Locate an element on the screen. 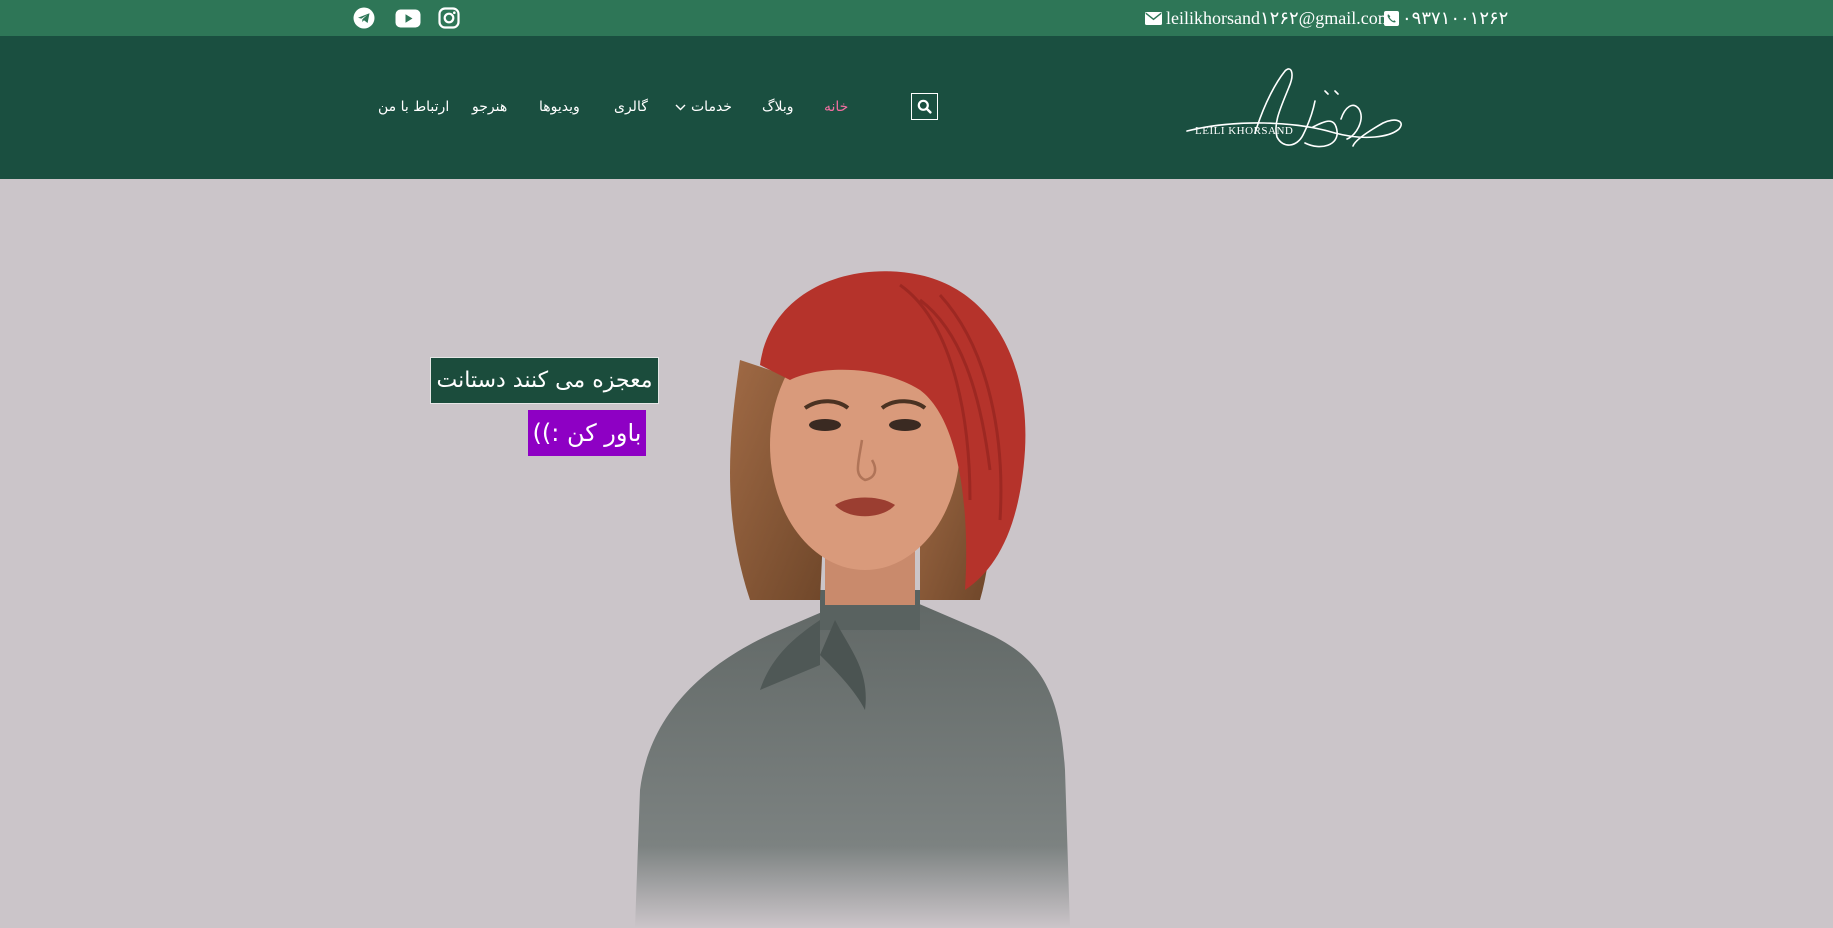 The width and height of the screenshot is (1833, 928). instagram-link is located at coordinates (449, 18).